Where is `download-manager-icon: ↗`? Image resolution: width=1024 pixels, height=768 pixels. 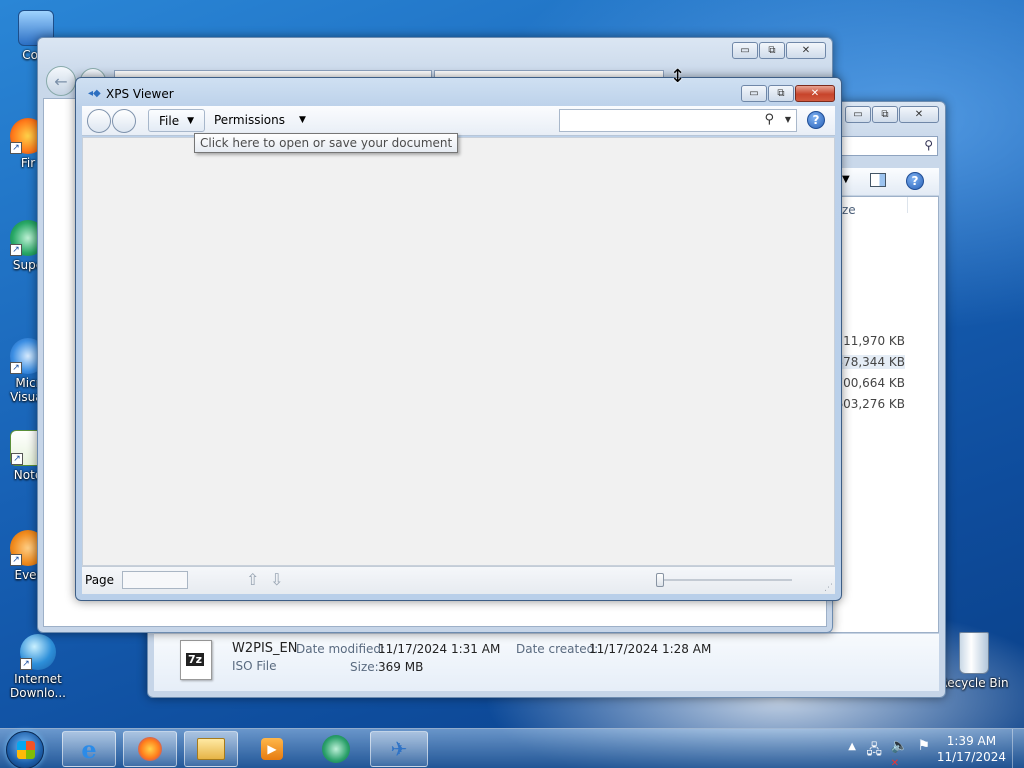 download-manager-icon: ↗ is located at coordinates (38, 652).